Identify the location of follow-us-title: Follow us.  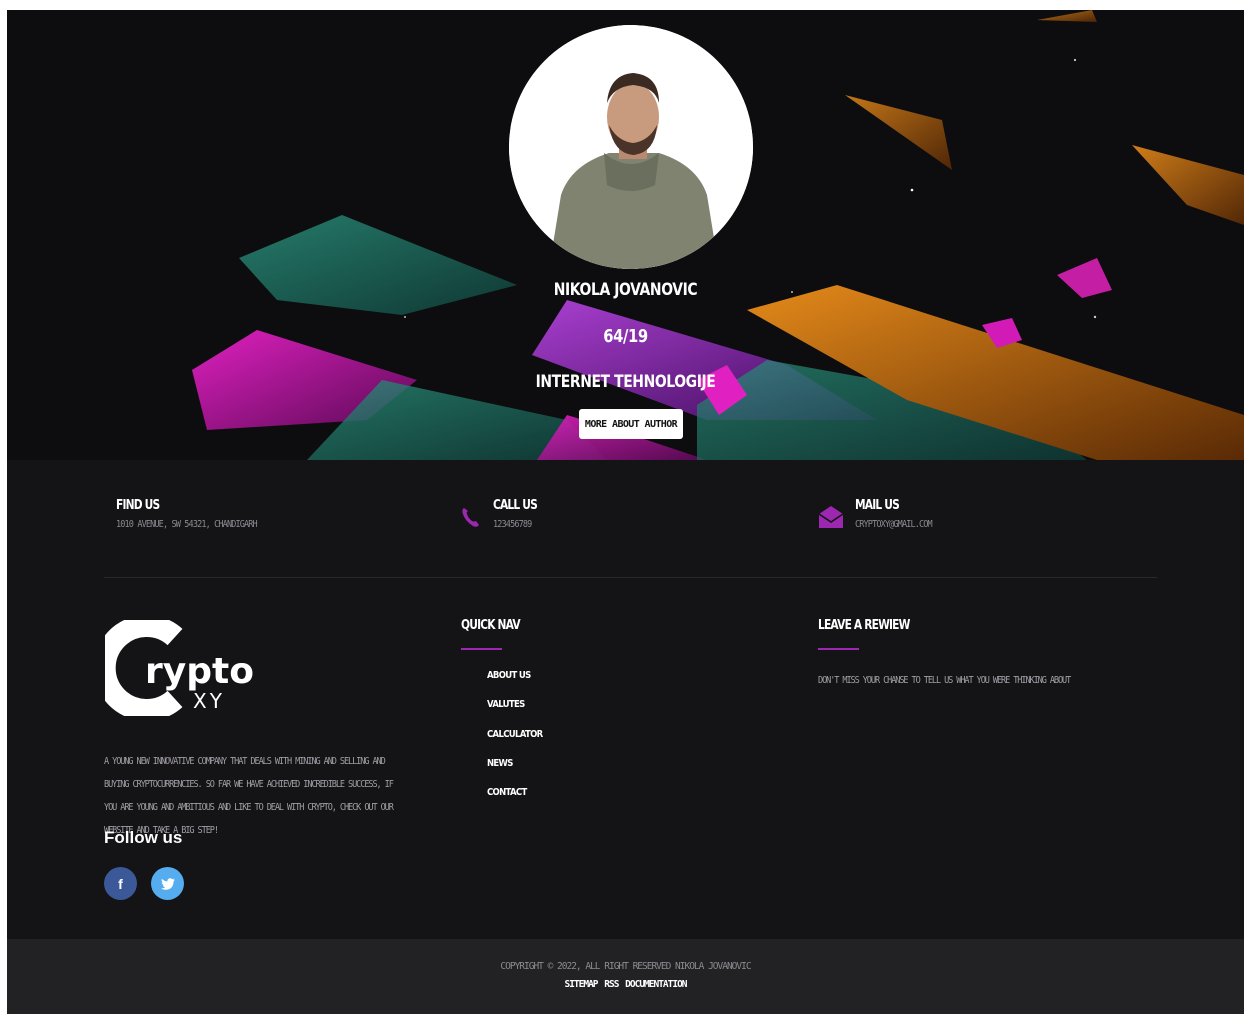
(143, 837).